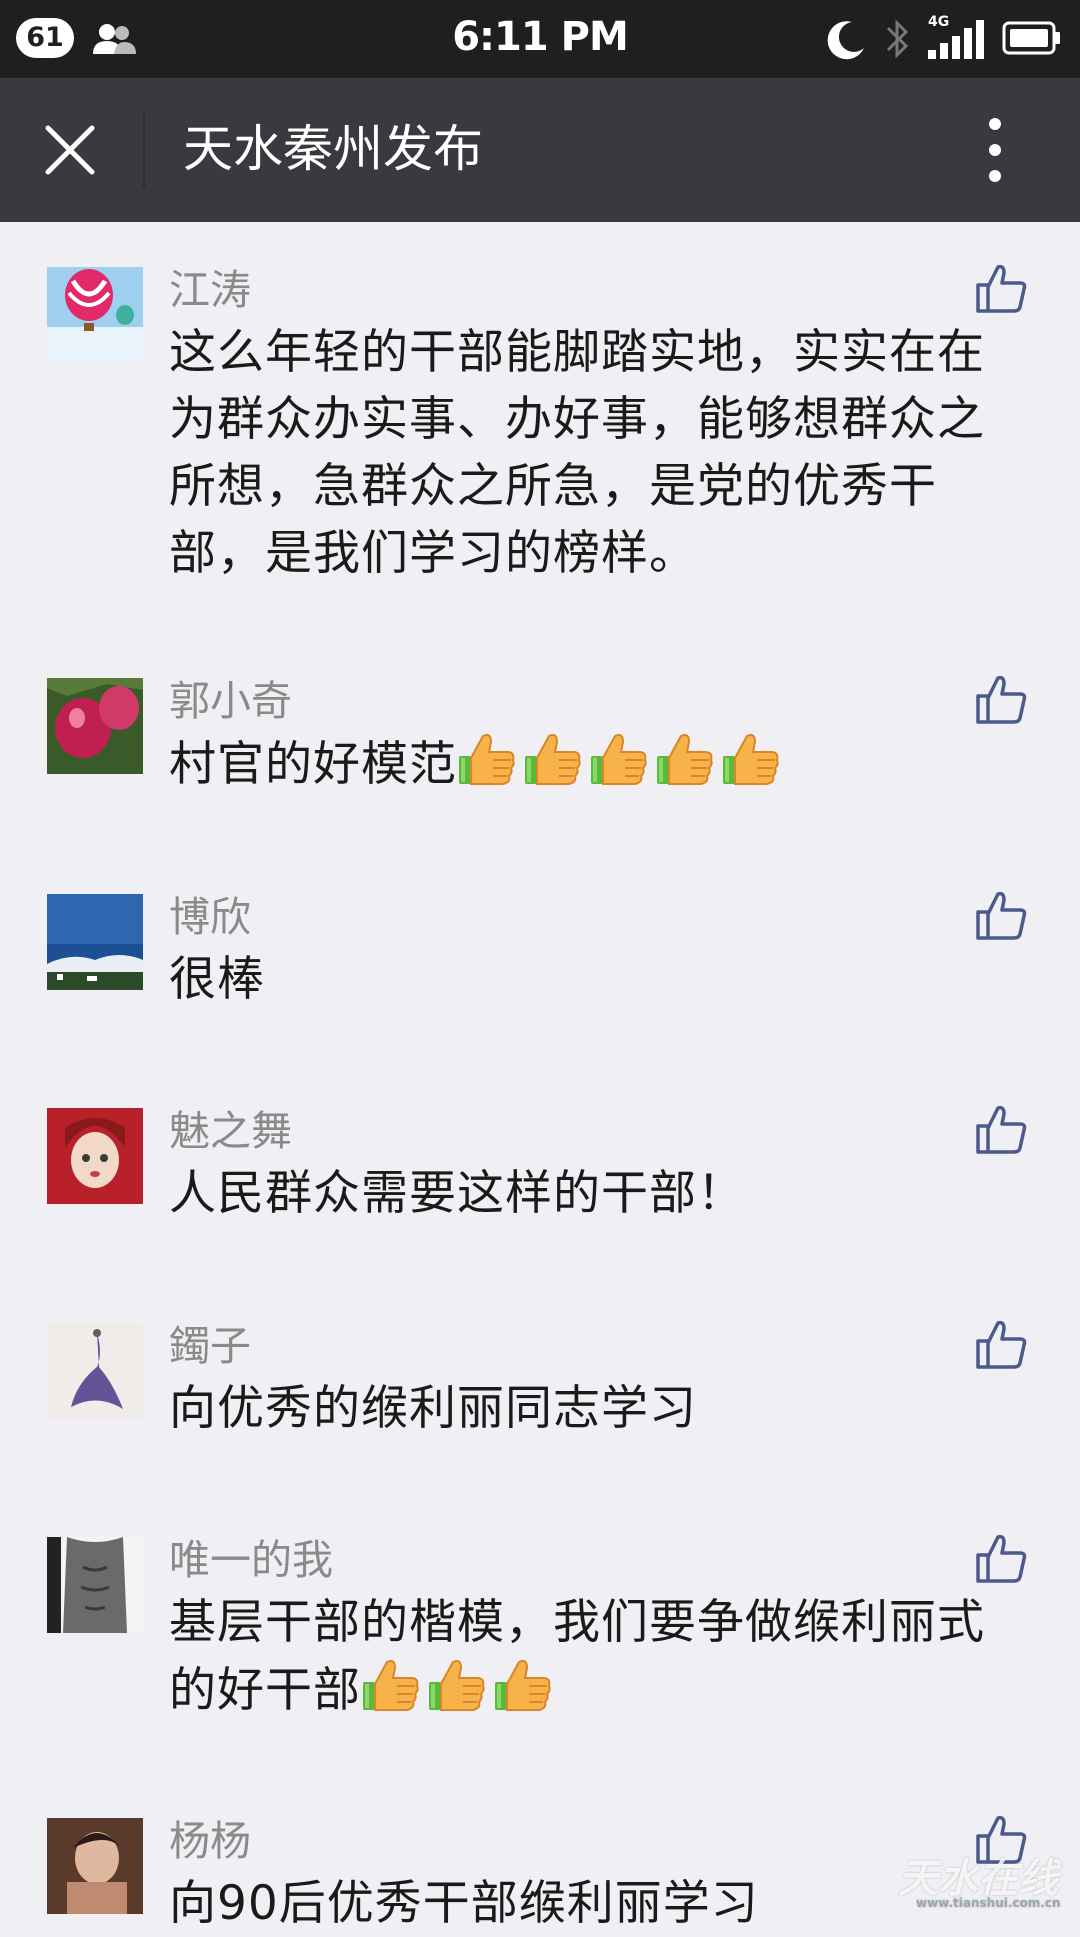 The image size is (1080, 1937). I want to click on comment-text-content: 村官的好模范, so click(313, 764).